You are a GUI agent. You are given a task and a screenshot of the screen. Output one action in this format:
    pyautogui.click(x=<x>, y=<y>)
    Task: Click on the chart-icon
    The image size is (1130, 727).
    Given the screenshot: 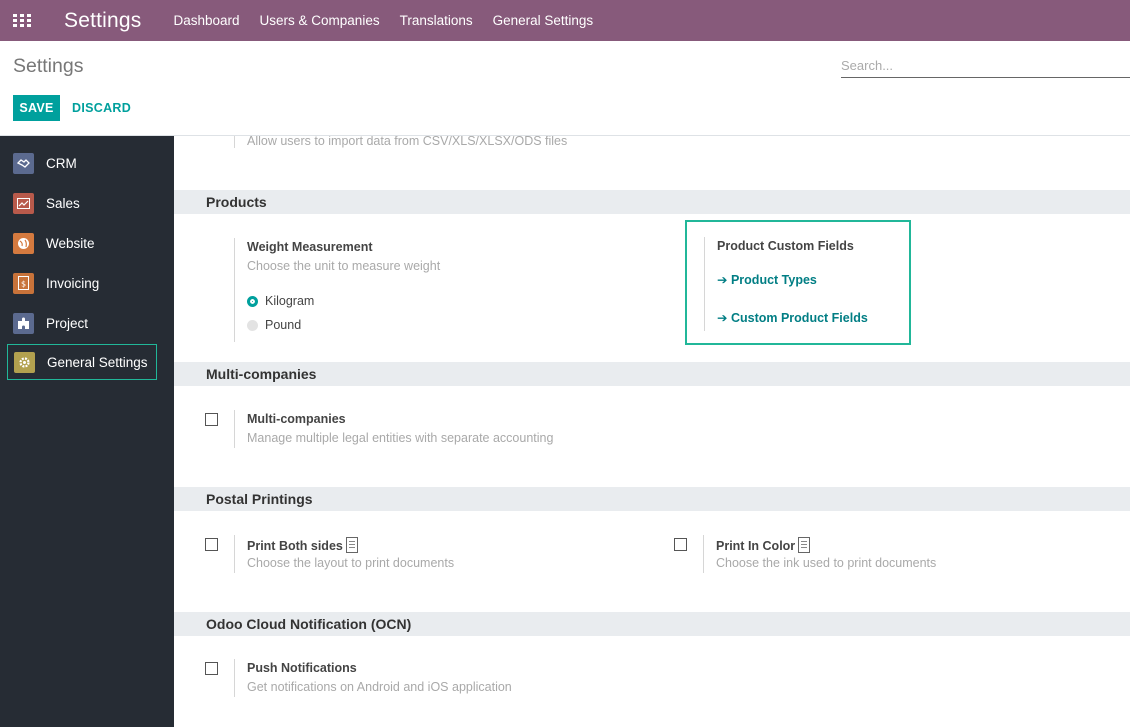 What is the action you would take?
    pyautogui.click(x=23, y=203)
    